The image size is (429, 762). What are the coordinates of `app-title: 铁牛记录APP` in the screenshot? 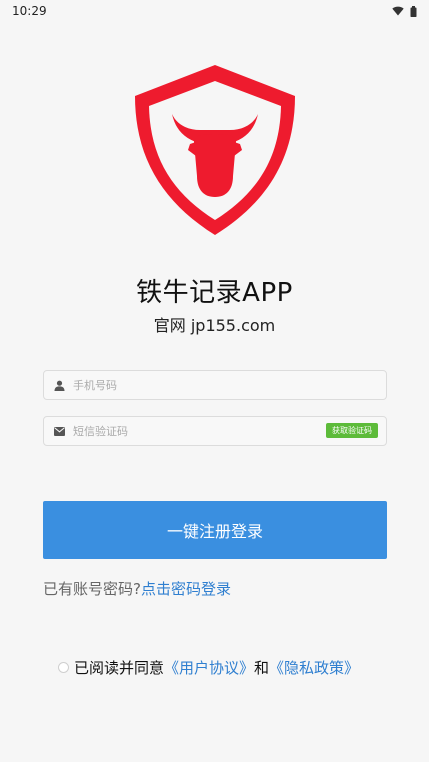 It's located at (214, 293).